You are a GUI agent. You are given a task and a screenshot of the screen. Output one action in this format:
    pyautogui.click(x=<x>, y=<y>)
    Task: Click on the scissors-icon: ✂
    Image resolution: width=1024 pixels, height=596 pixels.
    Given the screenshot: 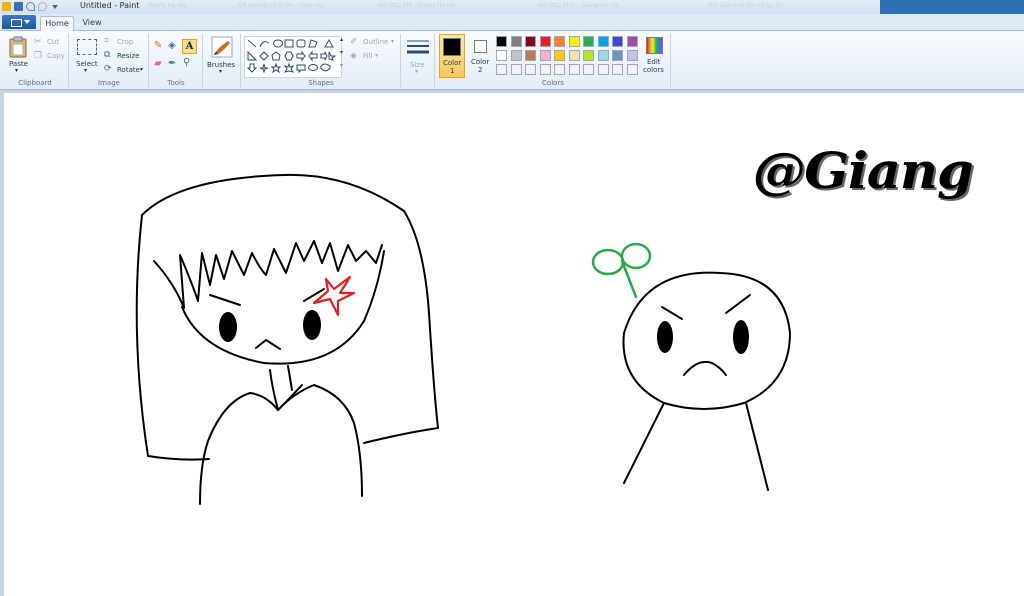 What is the action you would take?
    pyautogui.click(x=38, y=42)
    